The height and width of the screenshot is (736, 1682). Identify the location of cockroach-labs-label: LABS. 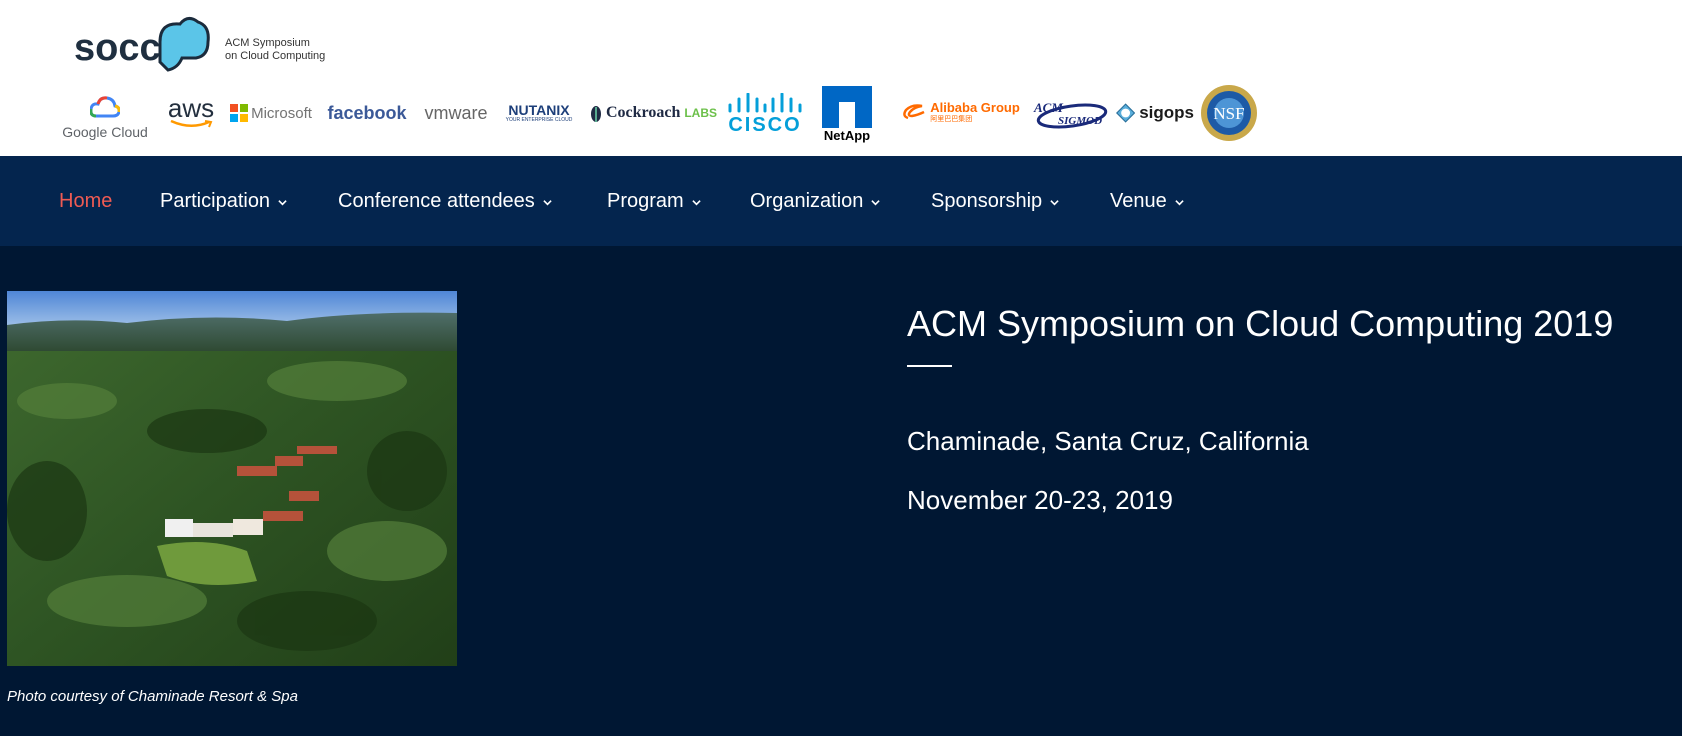
(701, 113).